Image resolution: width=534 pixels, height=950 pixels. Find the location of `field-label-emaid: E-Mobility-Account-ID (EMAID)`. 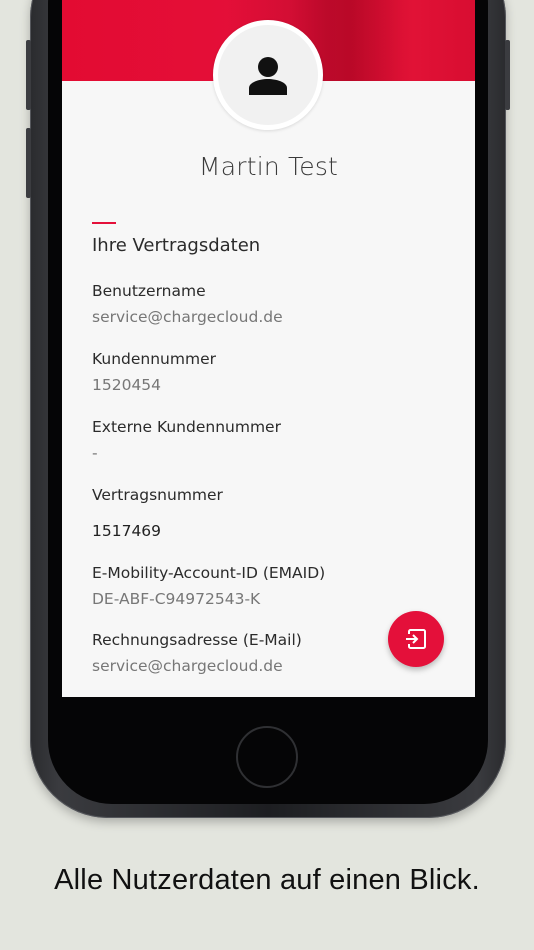

field-label-emaid: E-Mobility-Account-ID (EMAID) is located at coordinates (209, 573).